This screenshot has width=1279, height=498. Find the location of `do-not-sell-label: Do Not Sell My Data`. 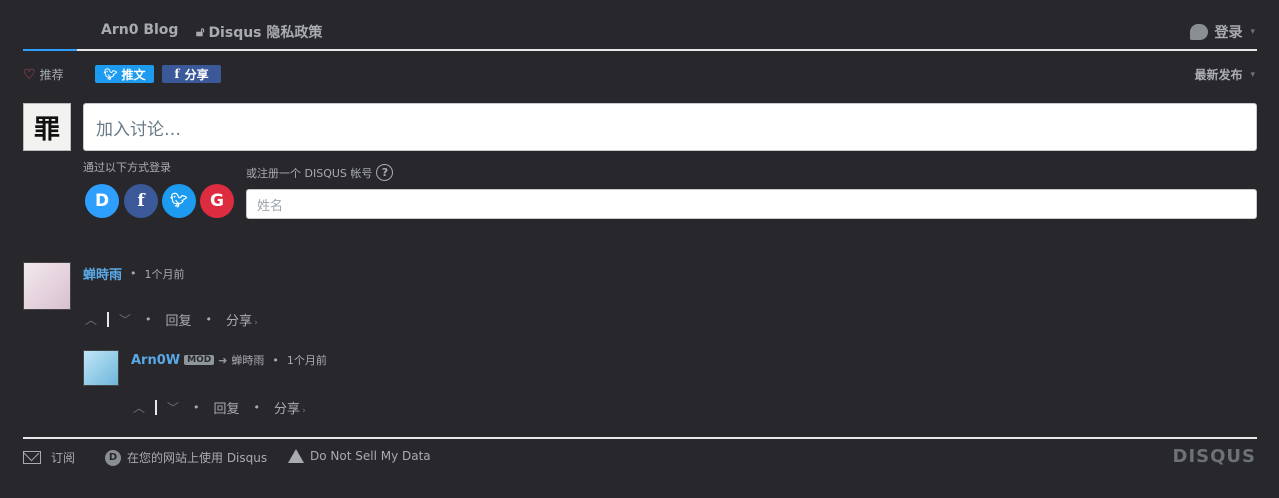

do-not-sell-label: Do Not Sell My Data is located at coordinates (370, 456).